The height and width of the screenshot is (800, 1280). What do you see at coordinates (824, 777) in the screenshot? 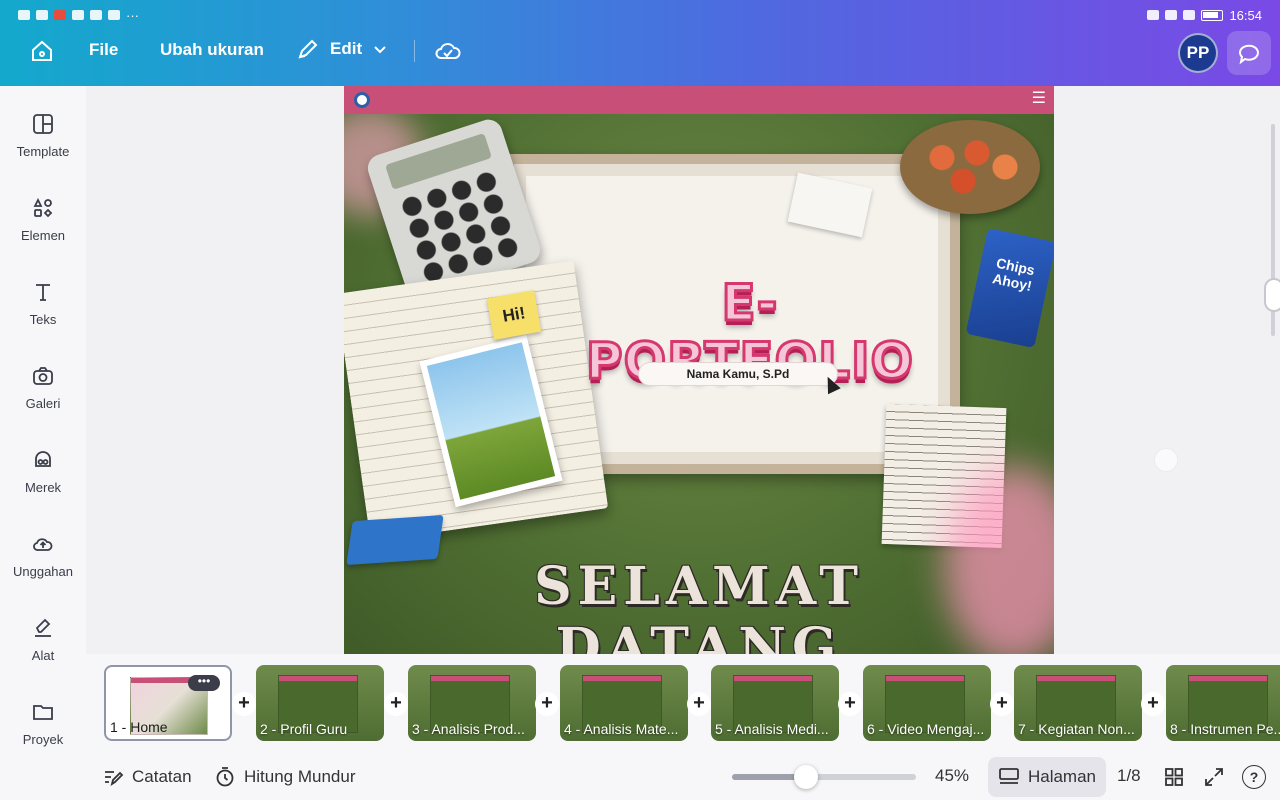
I see `zoom-slider` at bounding box center [824, 777].